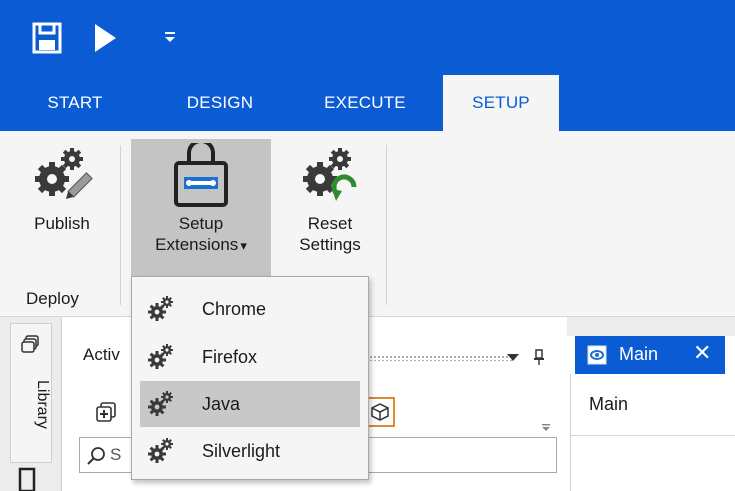 The height and width of the screenshot is (491, 735). I want to click on search-input-text: S, so click(116, 454).